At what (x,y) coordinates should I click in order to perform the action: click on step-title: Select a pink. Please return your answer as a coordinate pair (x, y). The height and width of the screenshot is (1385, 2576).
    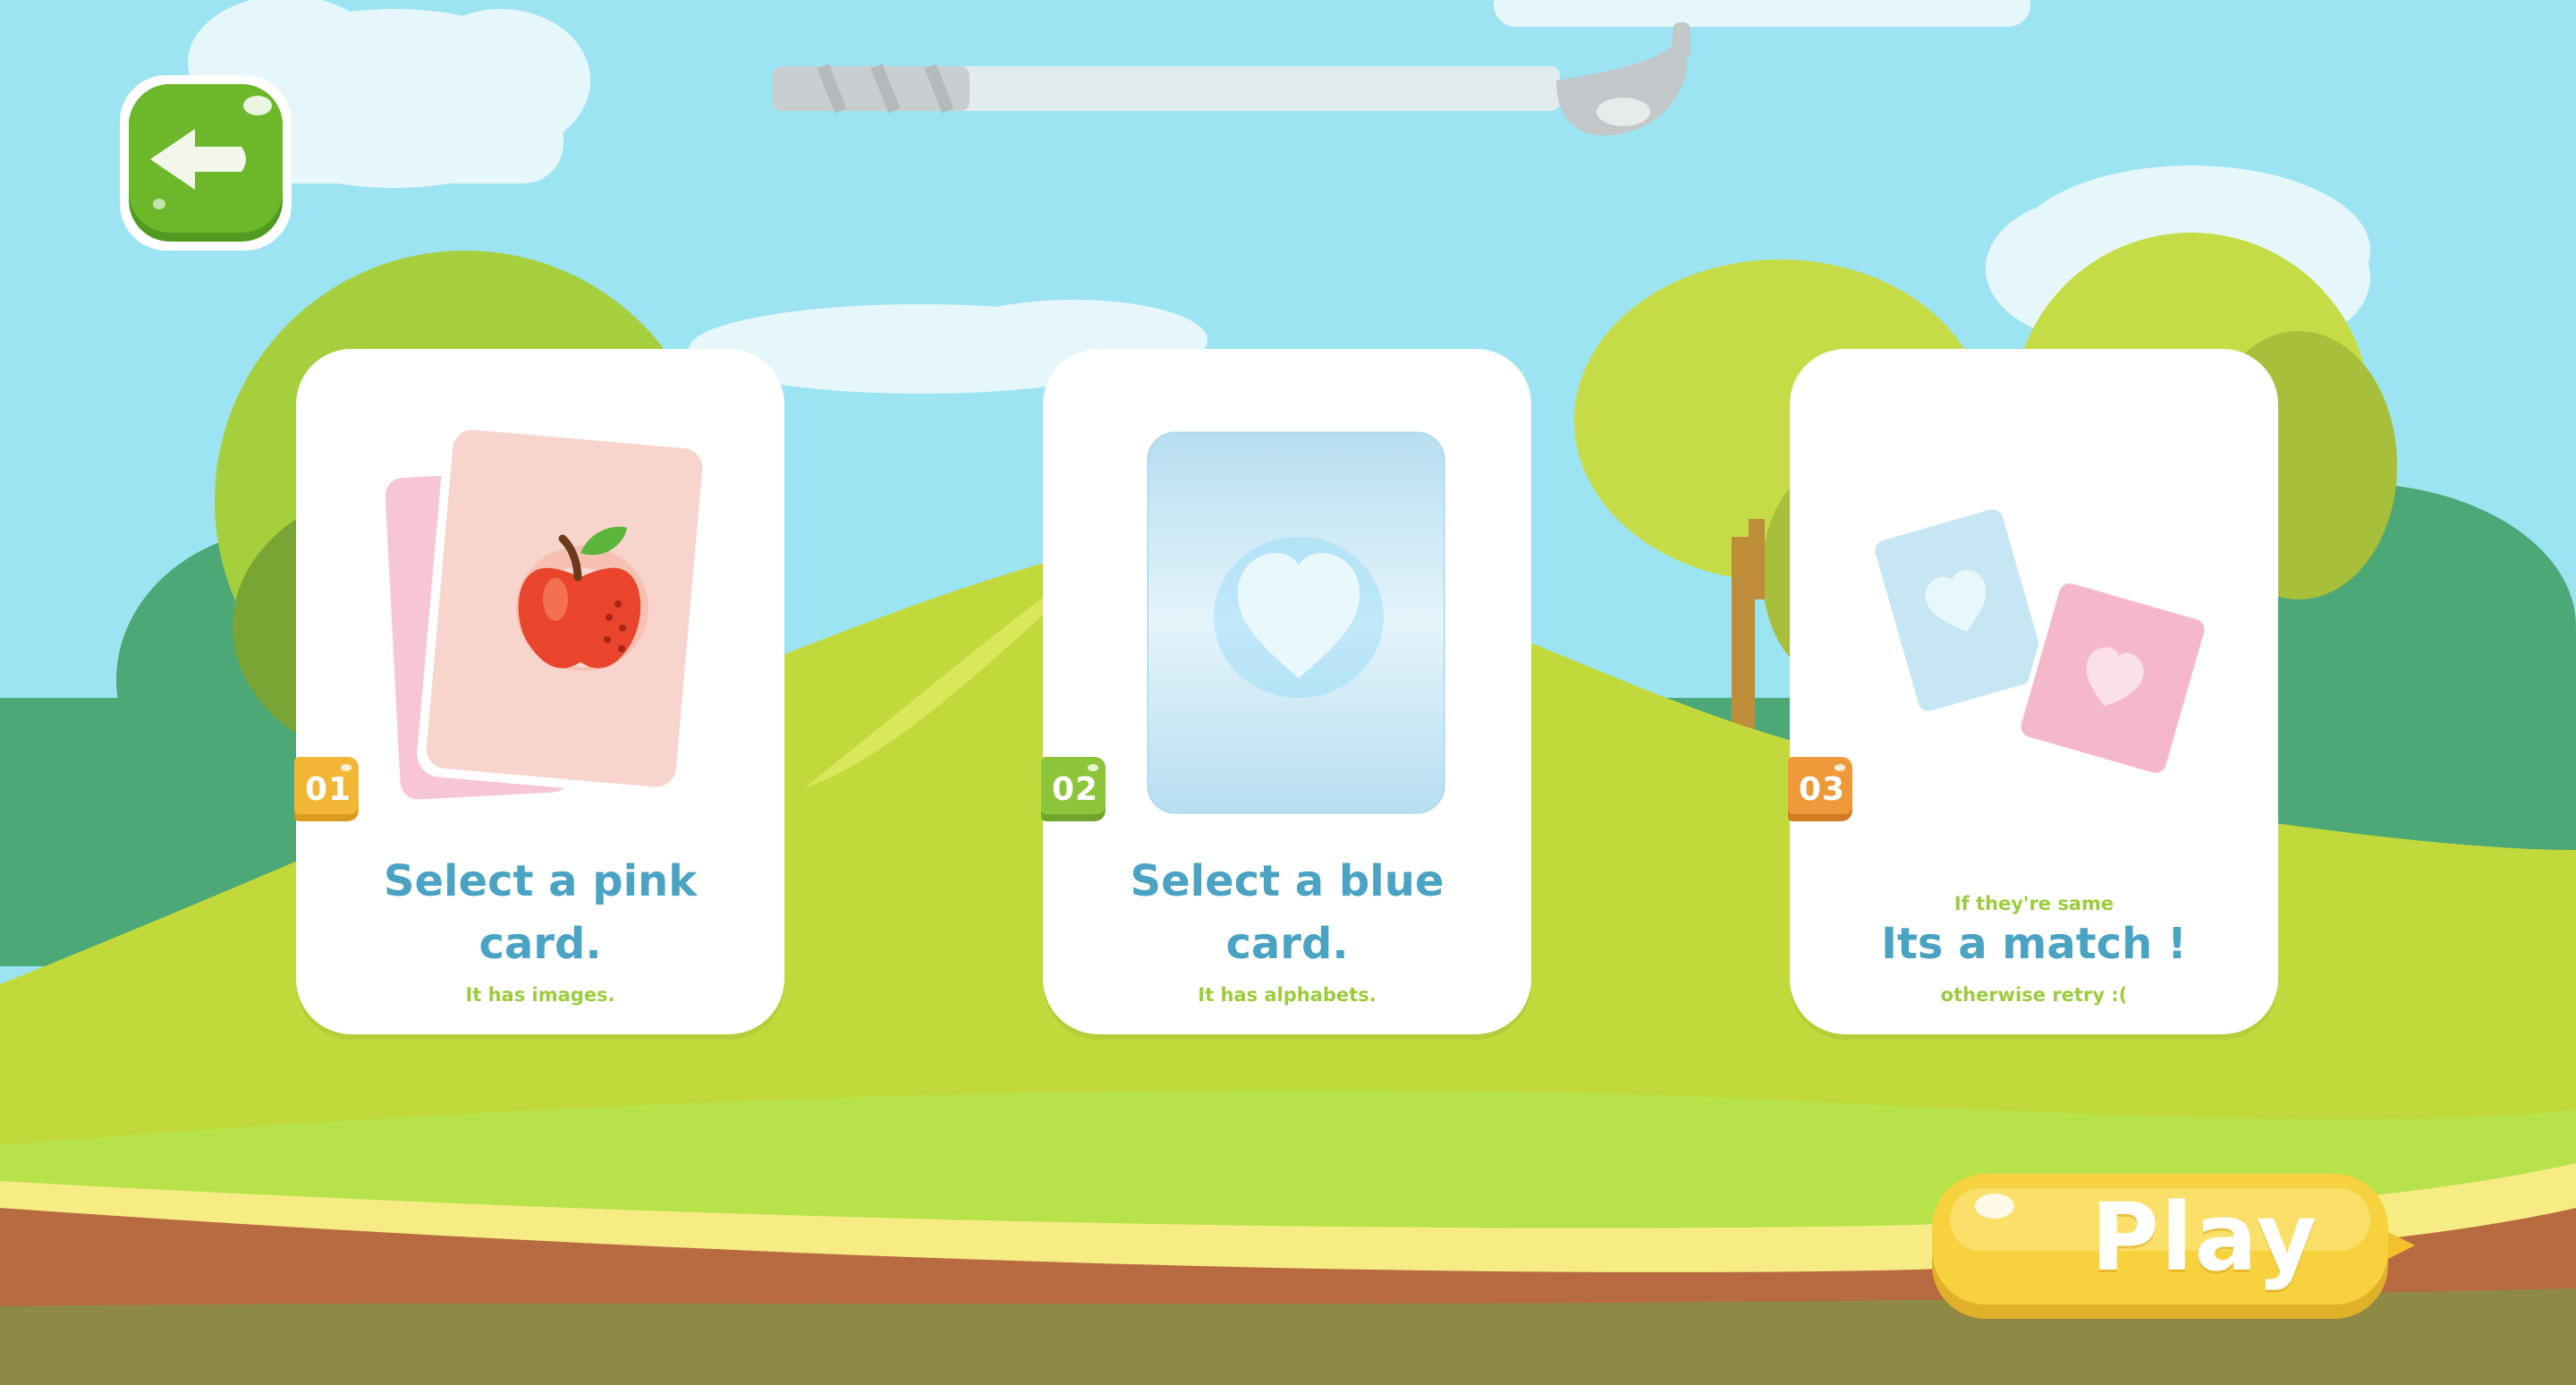
    Looking at the image, I should click on (540, 881).